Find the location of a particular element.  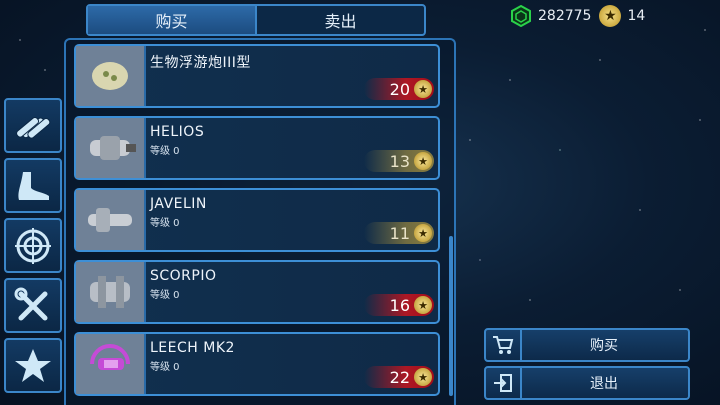

price-value: 13 is located at coordinates (399, 161).